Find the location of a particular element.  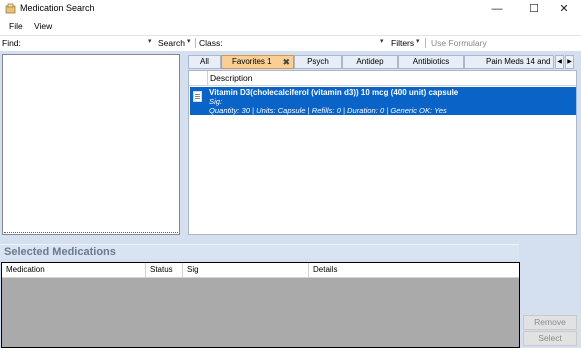

maximize-button: ☐ is located at coordinates (534, 9).